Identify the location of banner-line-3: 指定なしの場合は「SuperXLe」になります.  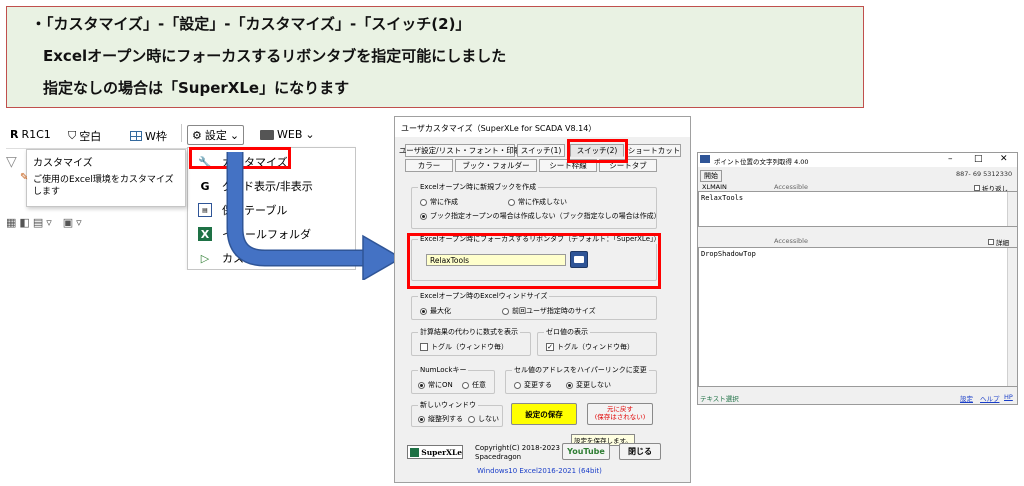
(196, 88).